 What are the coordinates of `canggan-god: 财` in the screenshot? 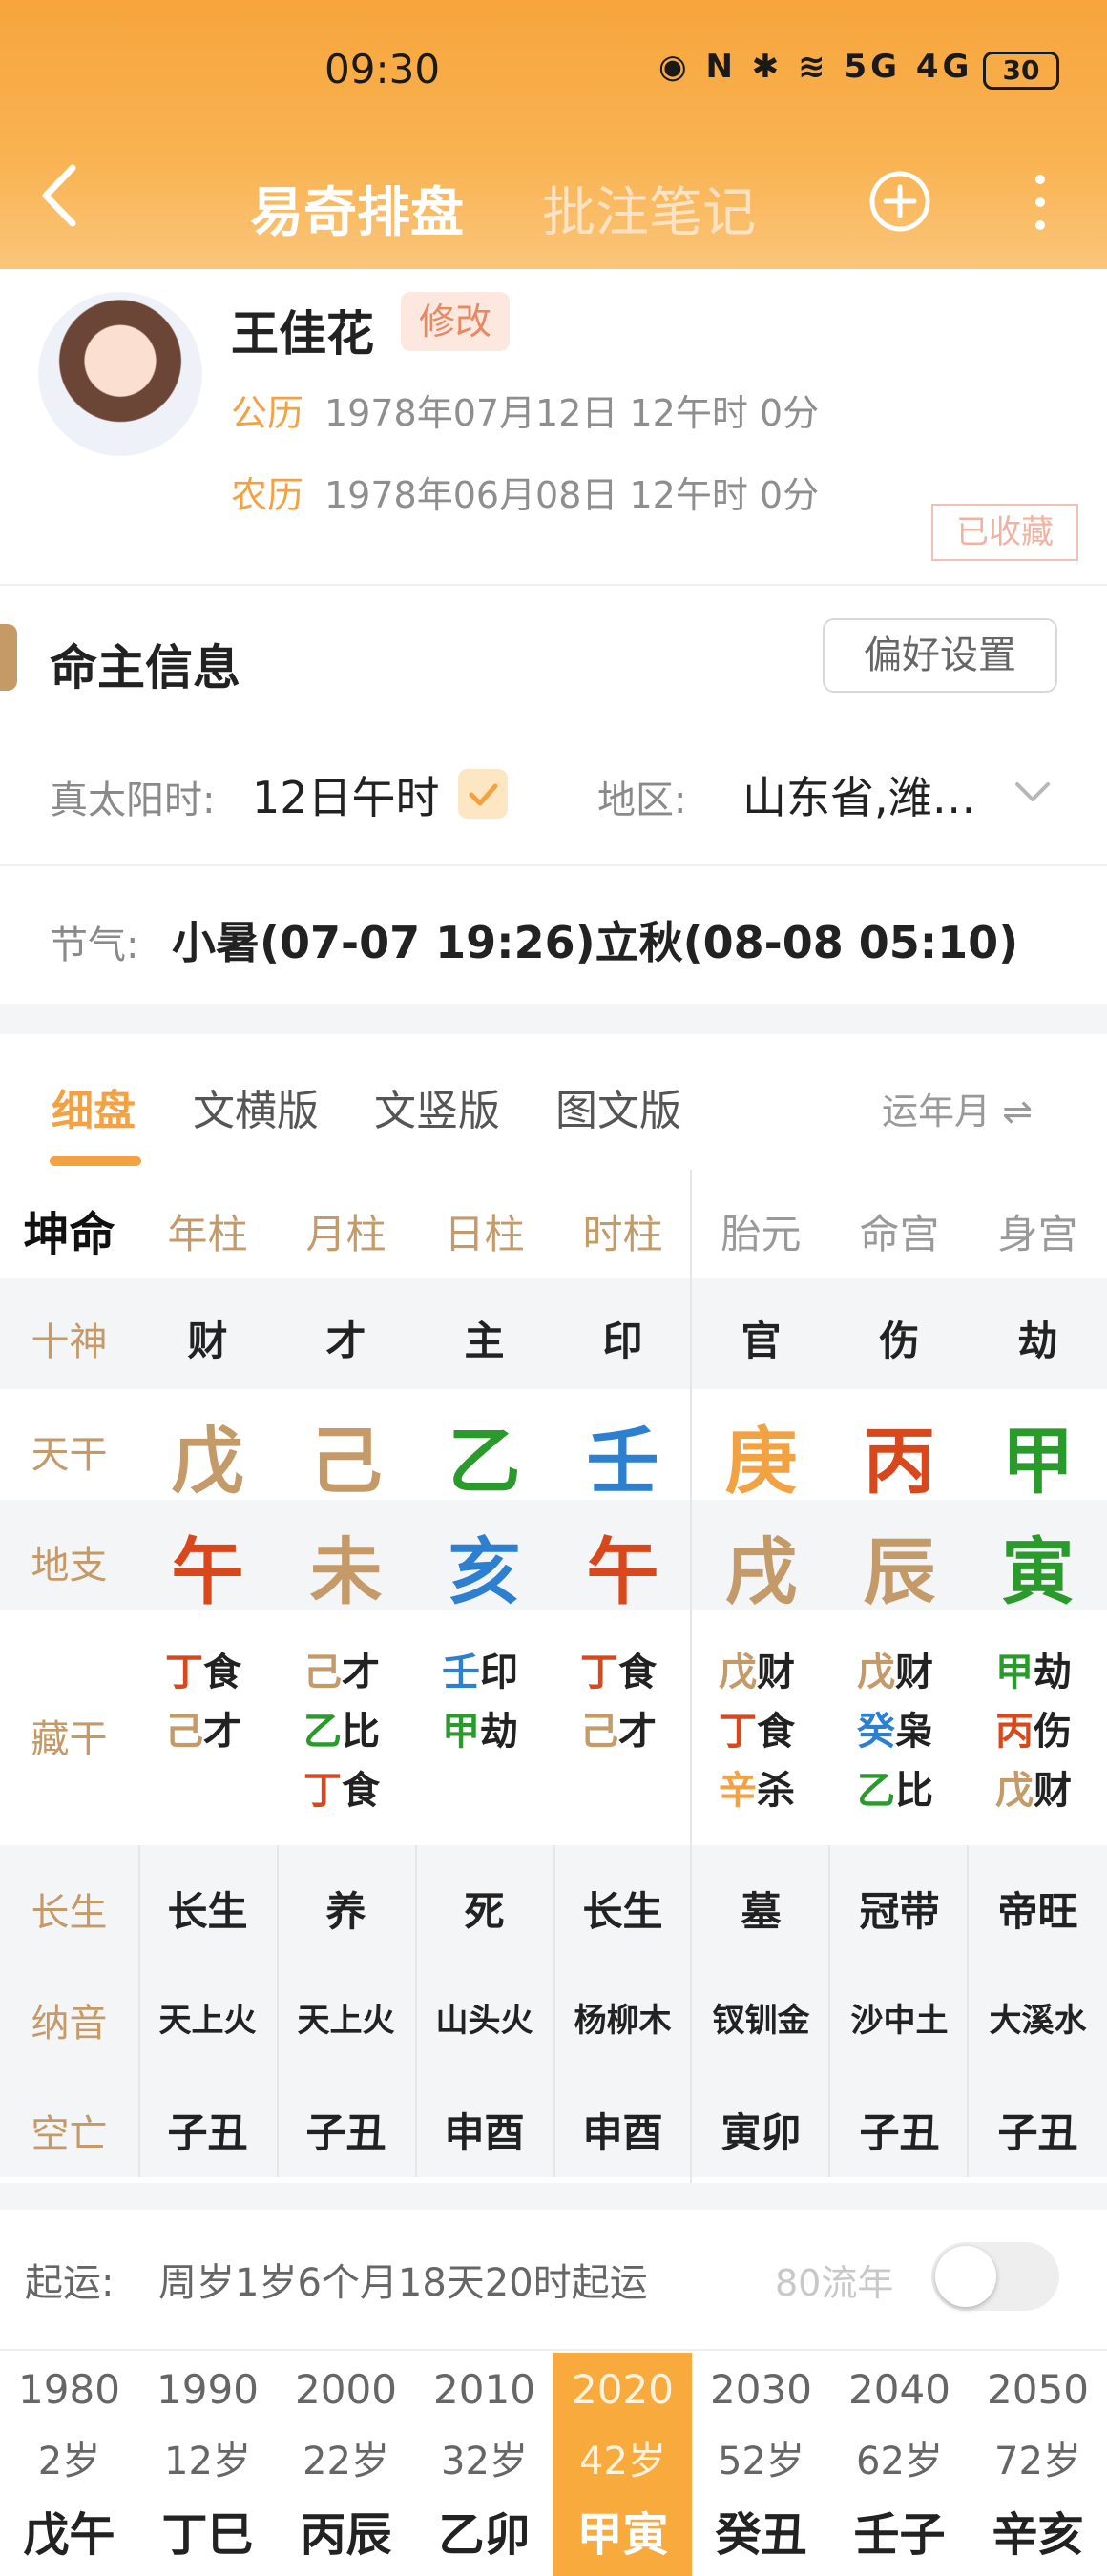 It's located at (1053, 1791).